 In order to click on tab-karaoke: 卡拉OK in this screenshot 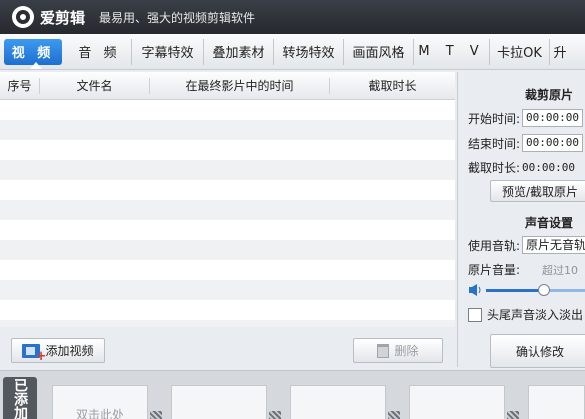, I will do `click(520, 51)`.